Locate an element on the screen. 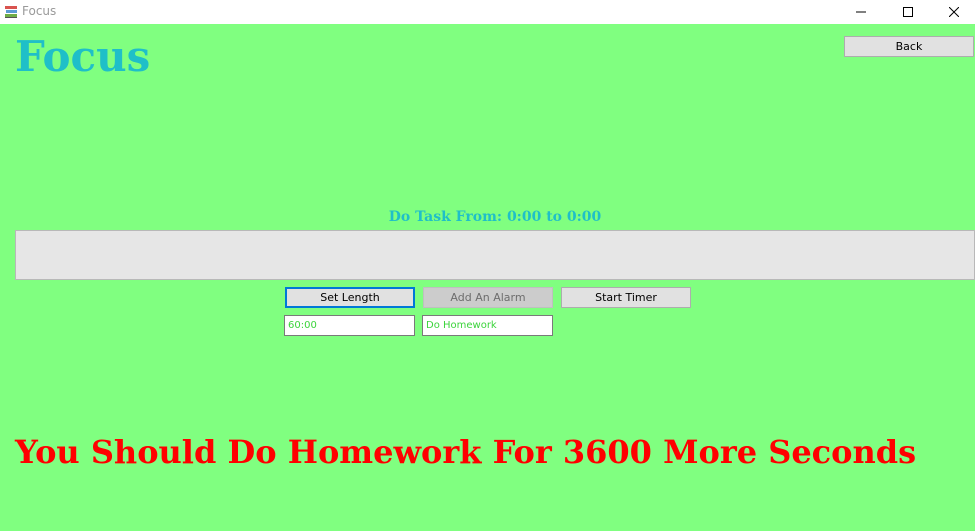  task-range-label: Do Task From: 0:00 to 0:00 is located at coordinates (495, 217).